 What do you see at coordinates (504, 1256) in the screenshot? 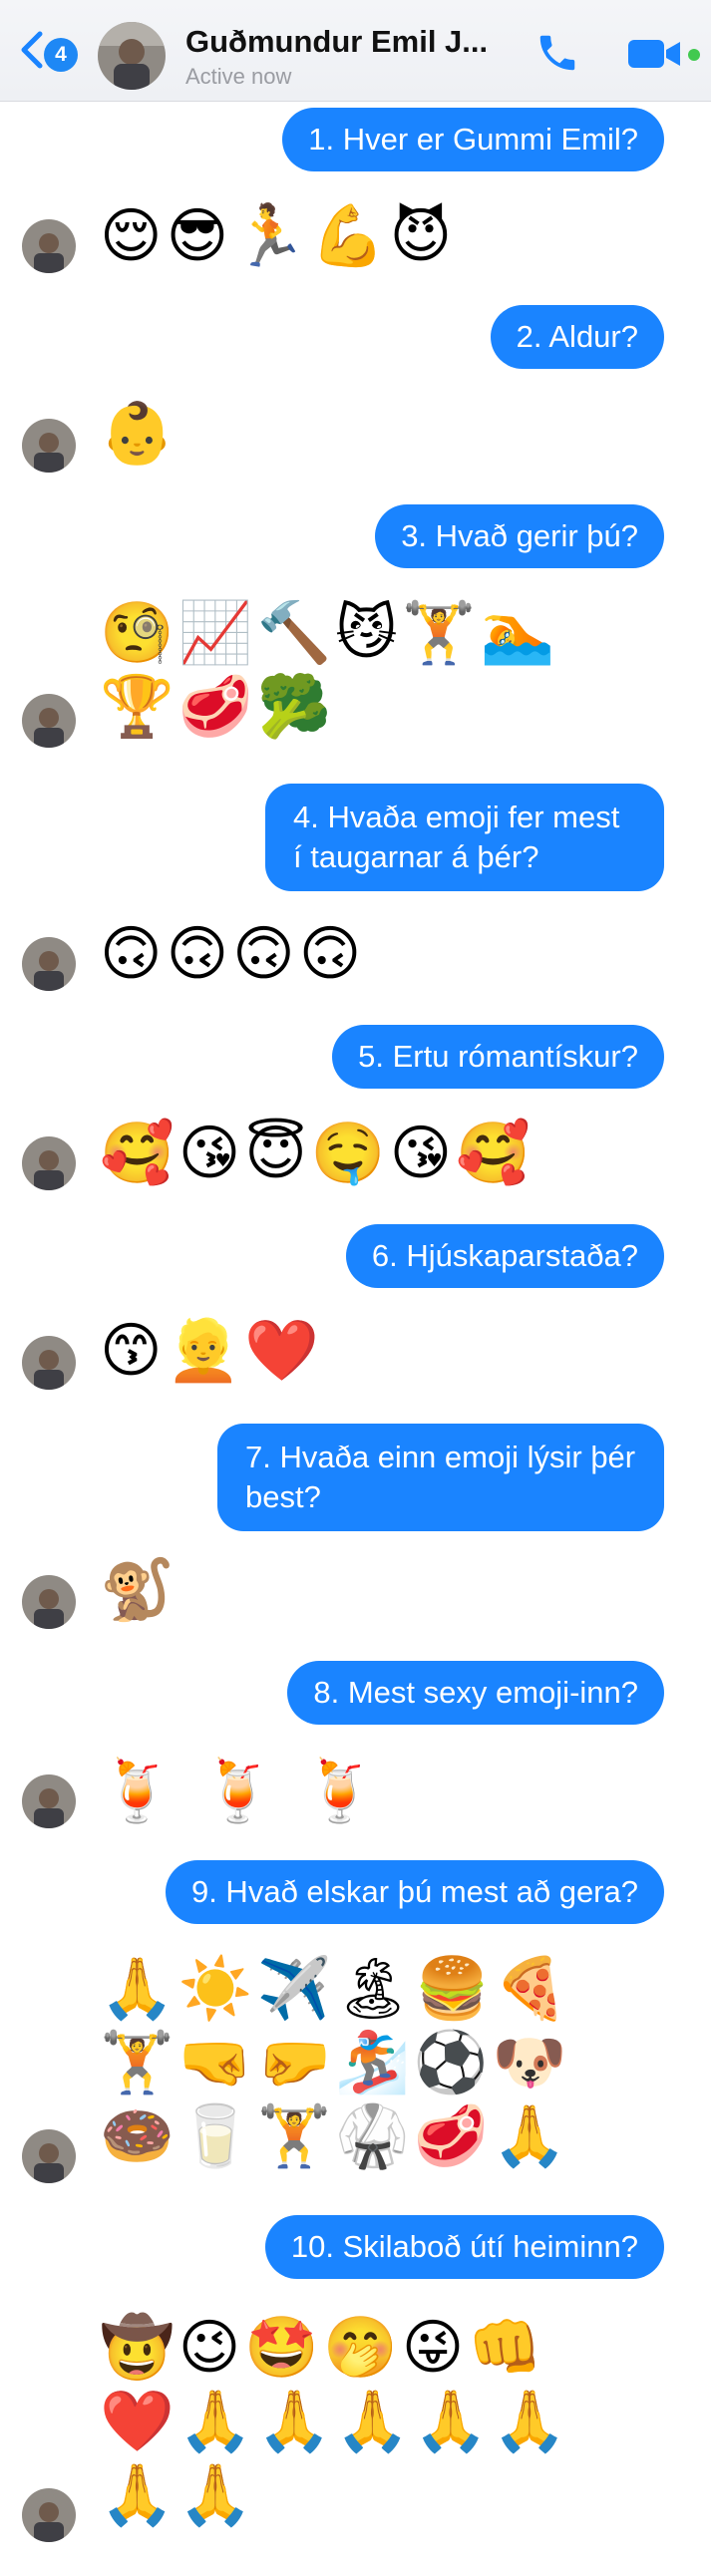
I see `question-bubble-6: 6. Hjúskaparstaða?` at bounding box center [504, 1256].